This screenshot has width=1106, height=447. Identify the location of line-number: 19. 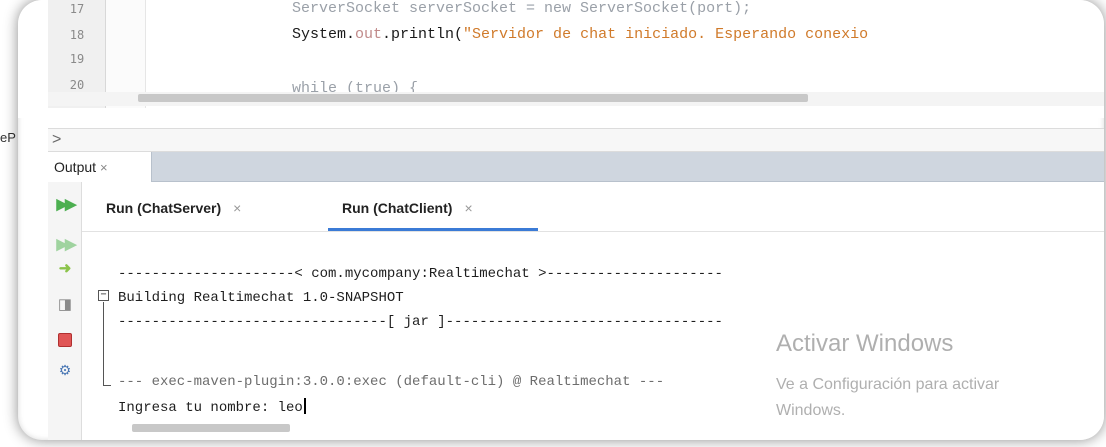
(77, 59).